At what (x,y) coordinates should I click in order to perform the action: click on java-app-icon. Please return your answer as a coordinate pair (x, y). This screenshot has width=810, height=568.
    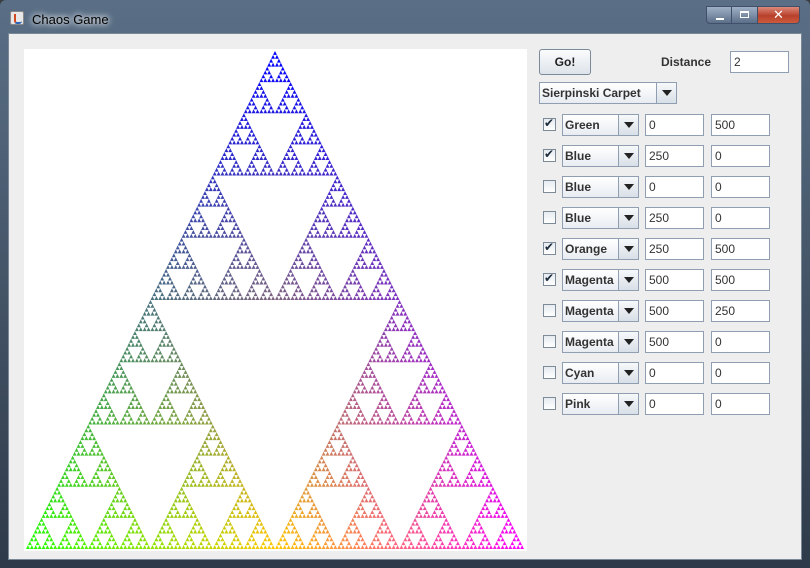
    Looking at the image, I should click on (17, 18).